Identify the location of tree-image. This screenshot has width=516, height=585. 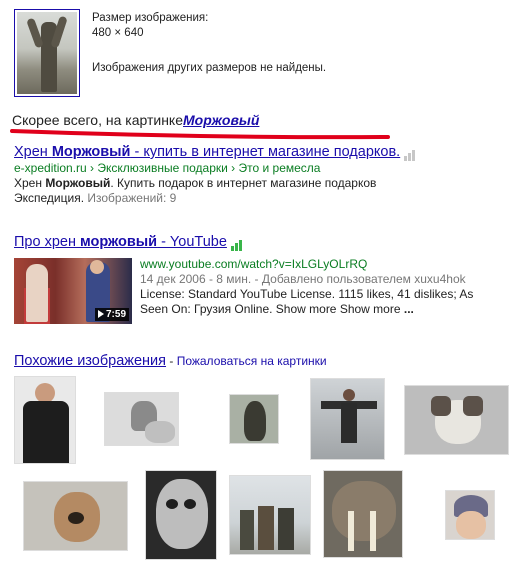
(47, 53).